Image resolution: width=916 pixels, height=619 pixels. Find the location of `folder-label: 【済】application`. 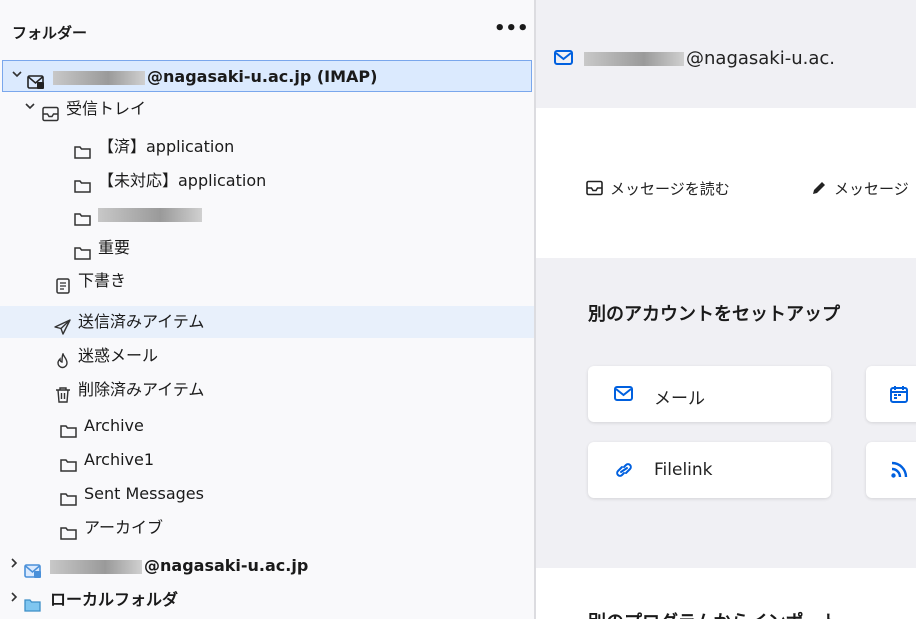

folder-label: 【済】application is located at coordinates (166, 146).